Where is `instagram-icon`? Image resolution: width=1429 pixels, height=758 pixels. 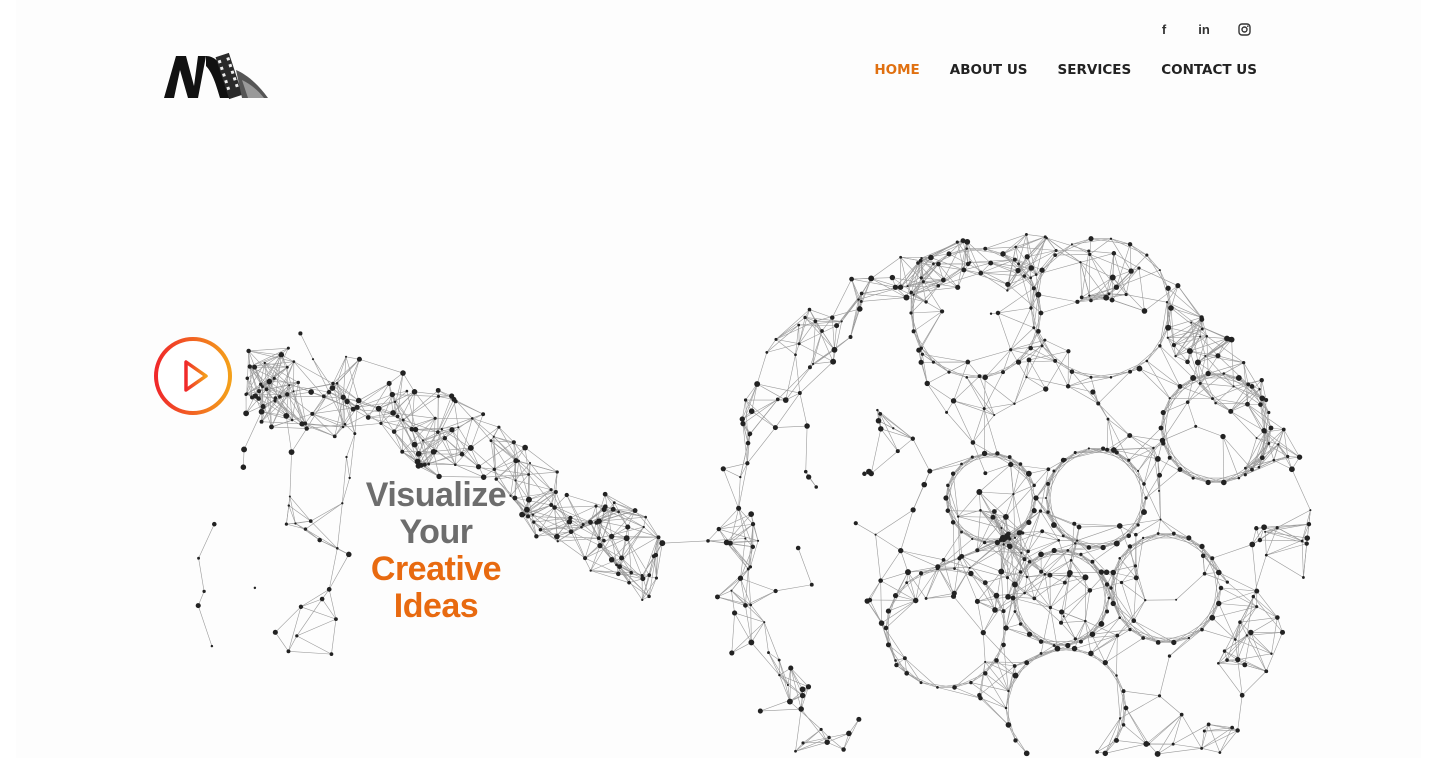 instagram-icon is located at coordinates (1244, 29).